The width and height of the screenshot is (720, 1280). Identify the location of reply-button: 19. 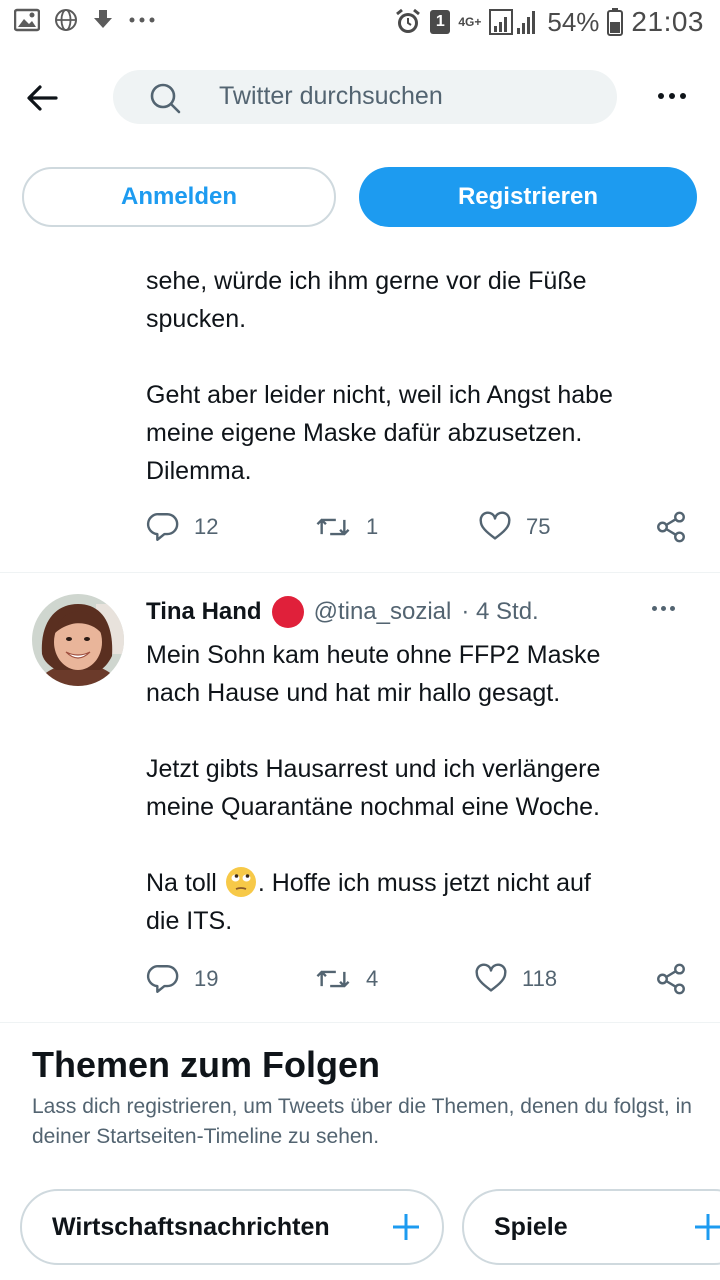
(182, 979).